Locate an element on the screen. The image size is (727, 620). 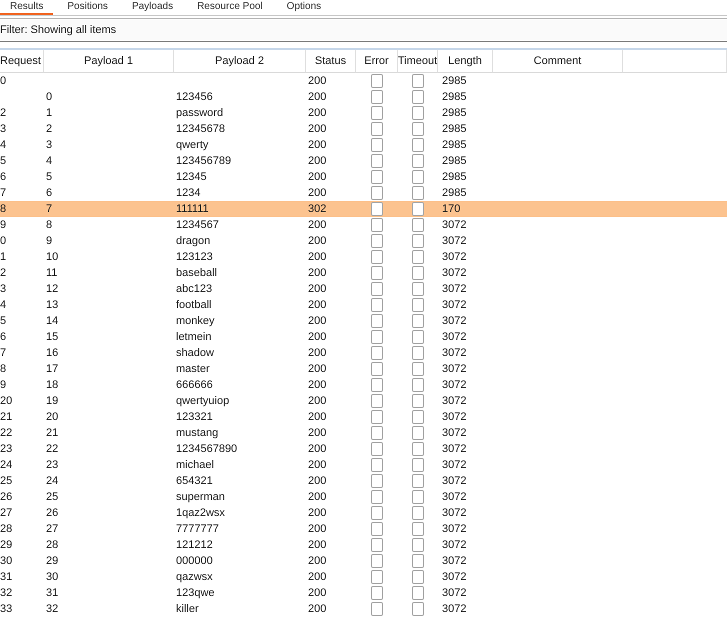
table-cell-text: 1234567 is located at coordinates (197, 225).